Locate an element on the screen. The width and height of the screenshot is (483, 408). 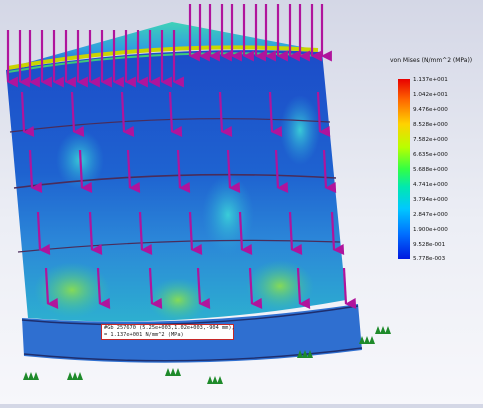
legend-tick: 8.528e+000 is located at coordinates (430, 125).